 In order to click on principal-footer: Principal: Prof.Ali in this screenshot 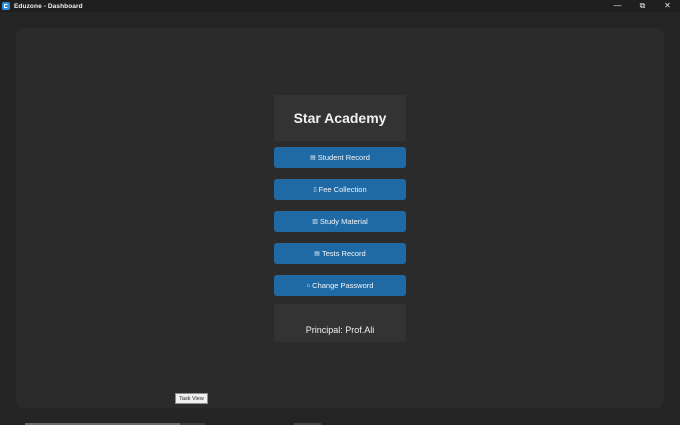, I will do `click(340, 323)`.